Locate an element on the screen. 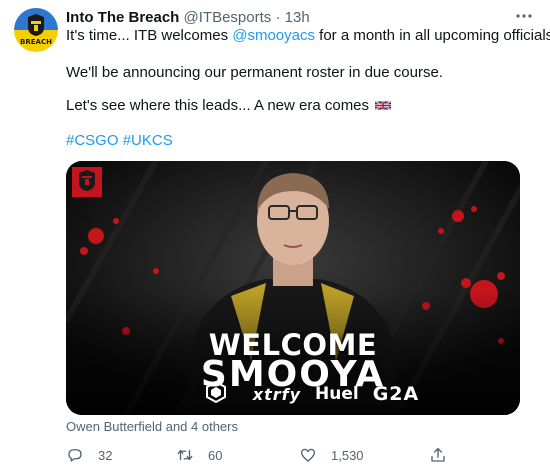 The width and height of the screenshot is (550, 470). share-icon is located at coordinates (438, 454).